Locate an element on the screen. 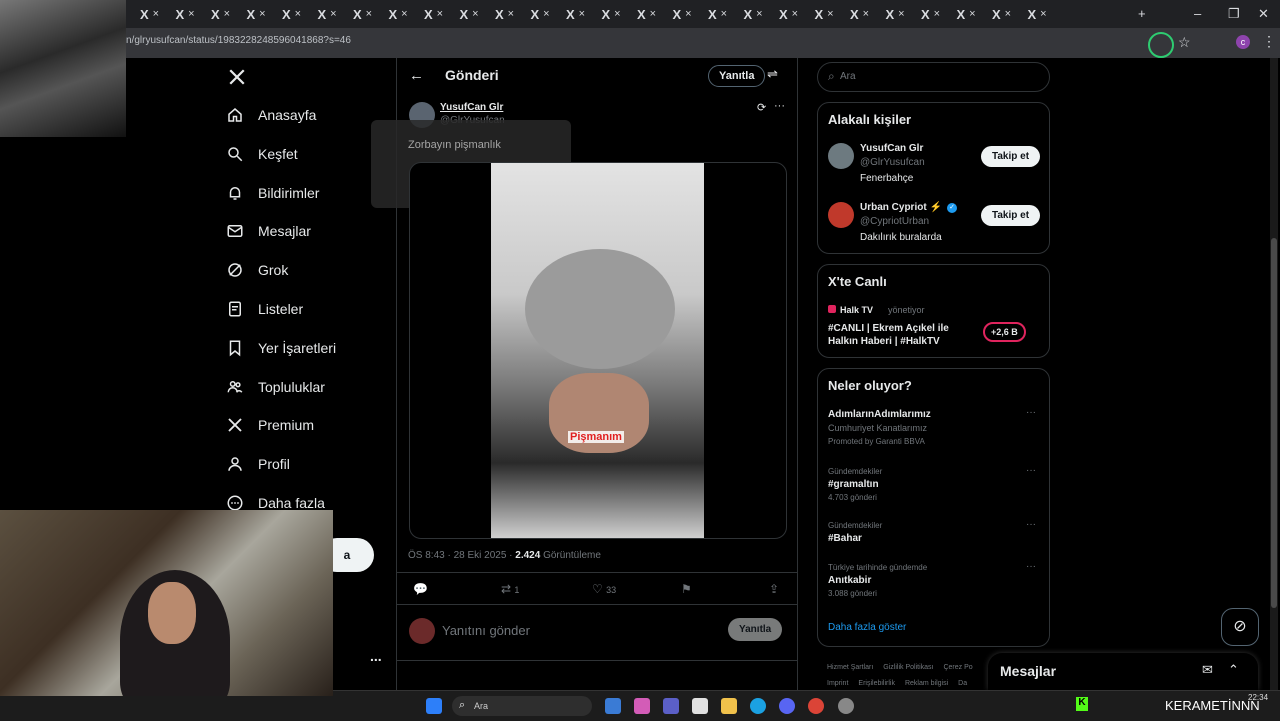 The image size is (1280, 721). sidebar-item-4: Grok is located at coordinates (257, 270).